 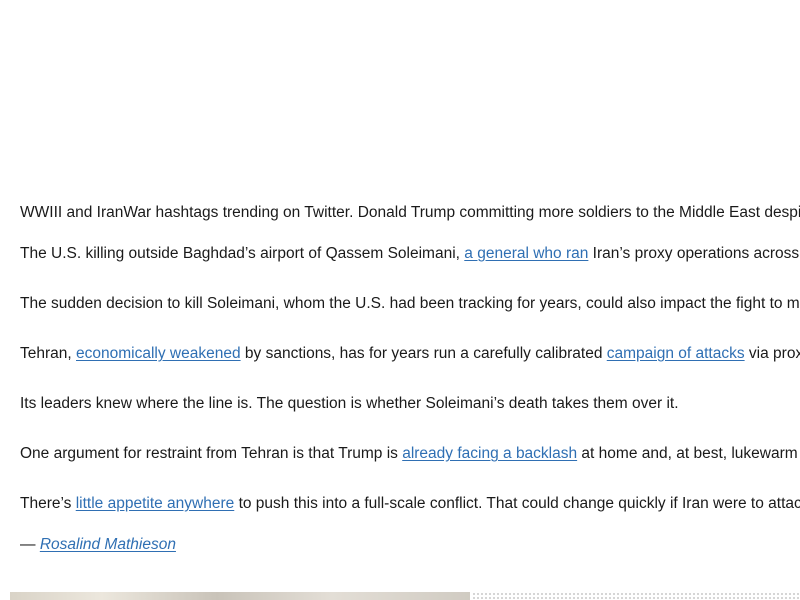 I want to click on link-general-who-ran: a general who ran, so click(x=526, y=253).